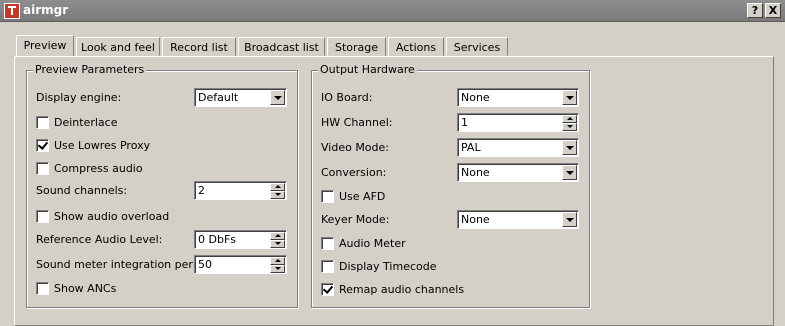 The image size is (785, 326). I want to click on video-mode-label: Video Mode:, so click(355, 147).